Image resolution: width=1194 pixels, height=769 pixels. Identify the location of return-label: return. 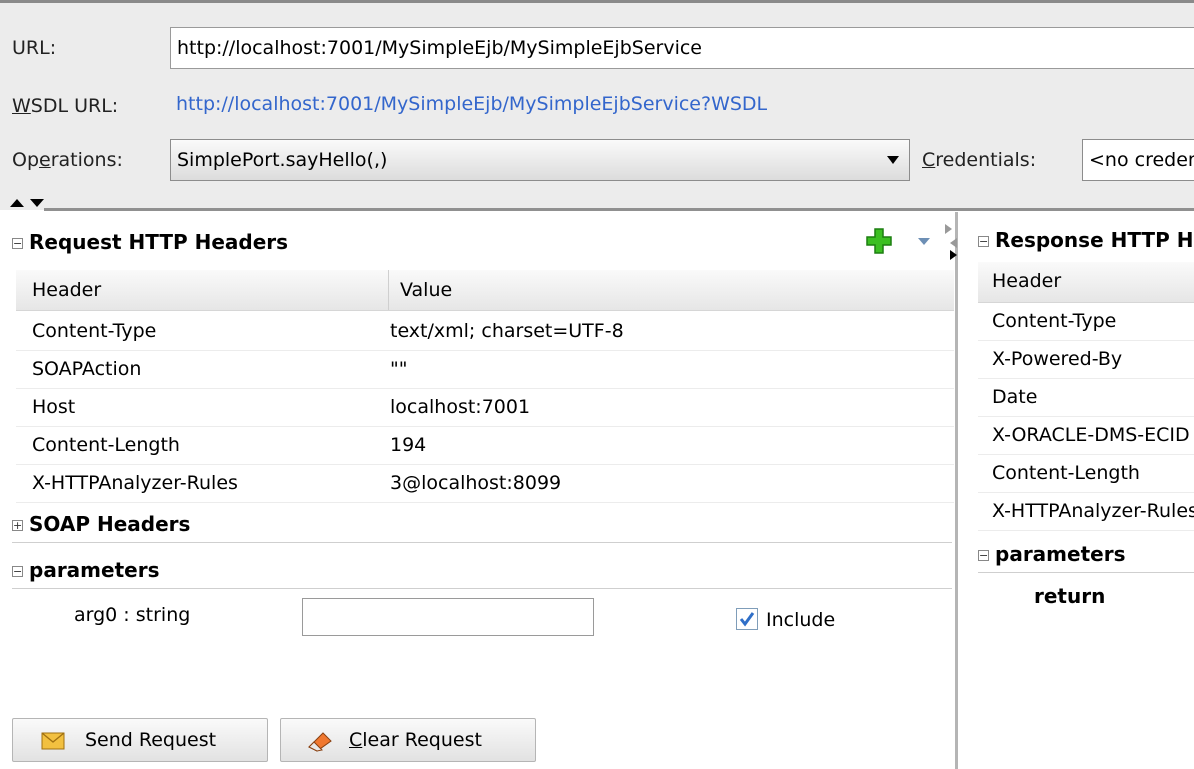
(1070, 596).